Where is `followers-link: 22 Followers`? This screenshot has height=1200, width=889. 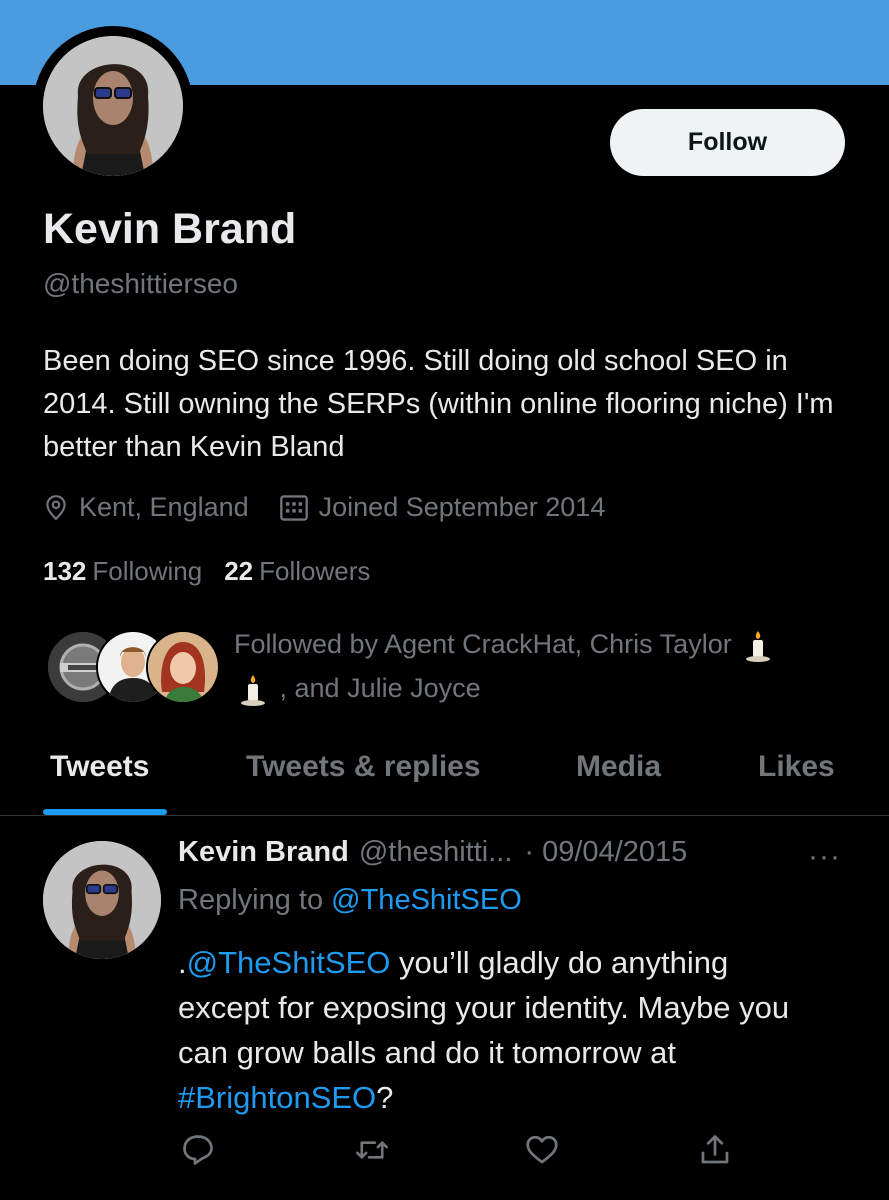 followers-link: 22 Followers is located at coordinates (297, 571).